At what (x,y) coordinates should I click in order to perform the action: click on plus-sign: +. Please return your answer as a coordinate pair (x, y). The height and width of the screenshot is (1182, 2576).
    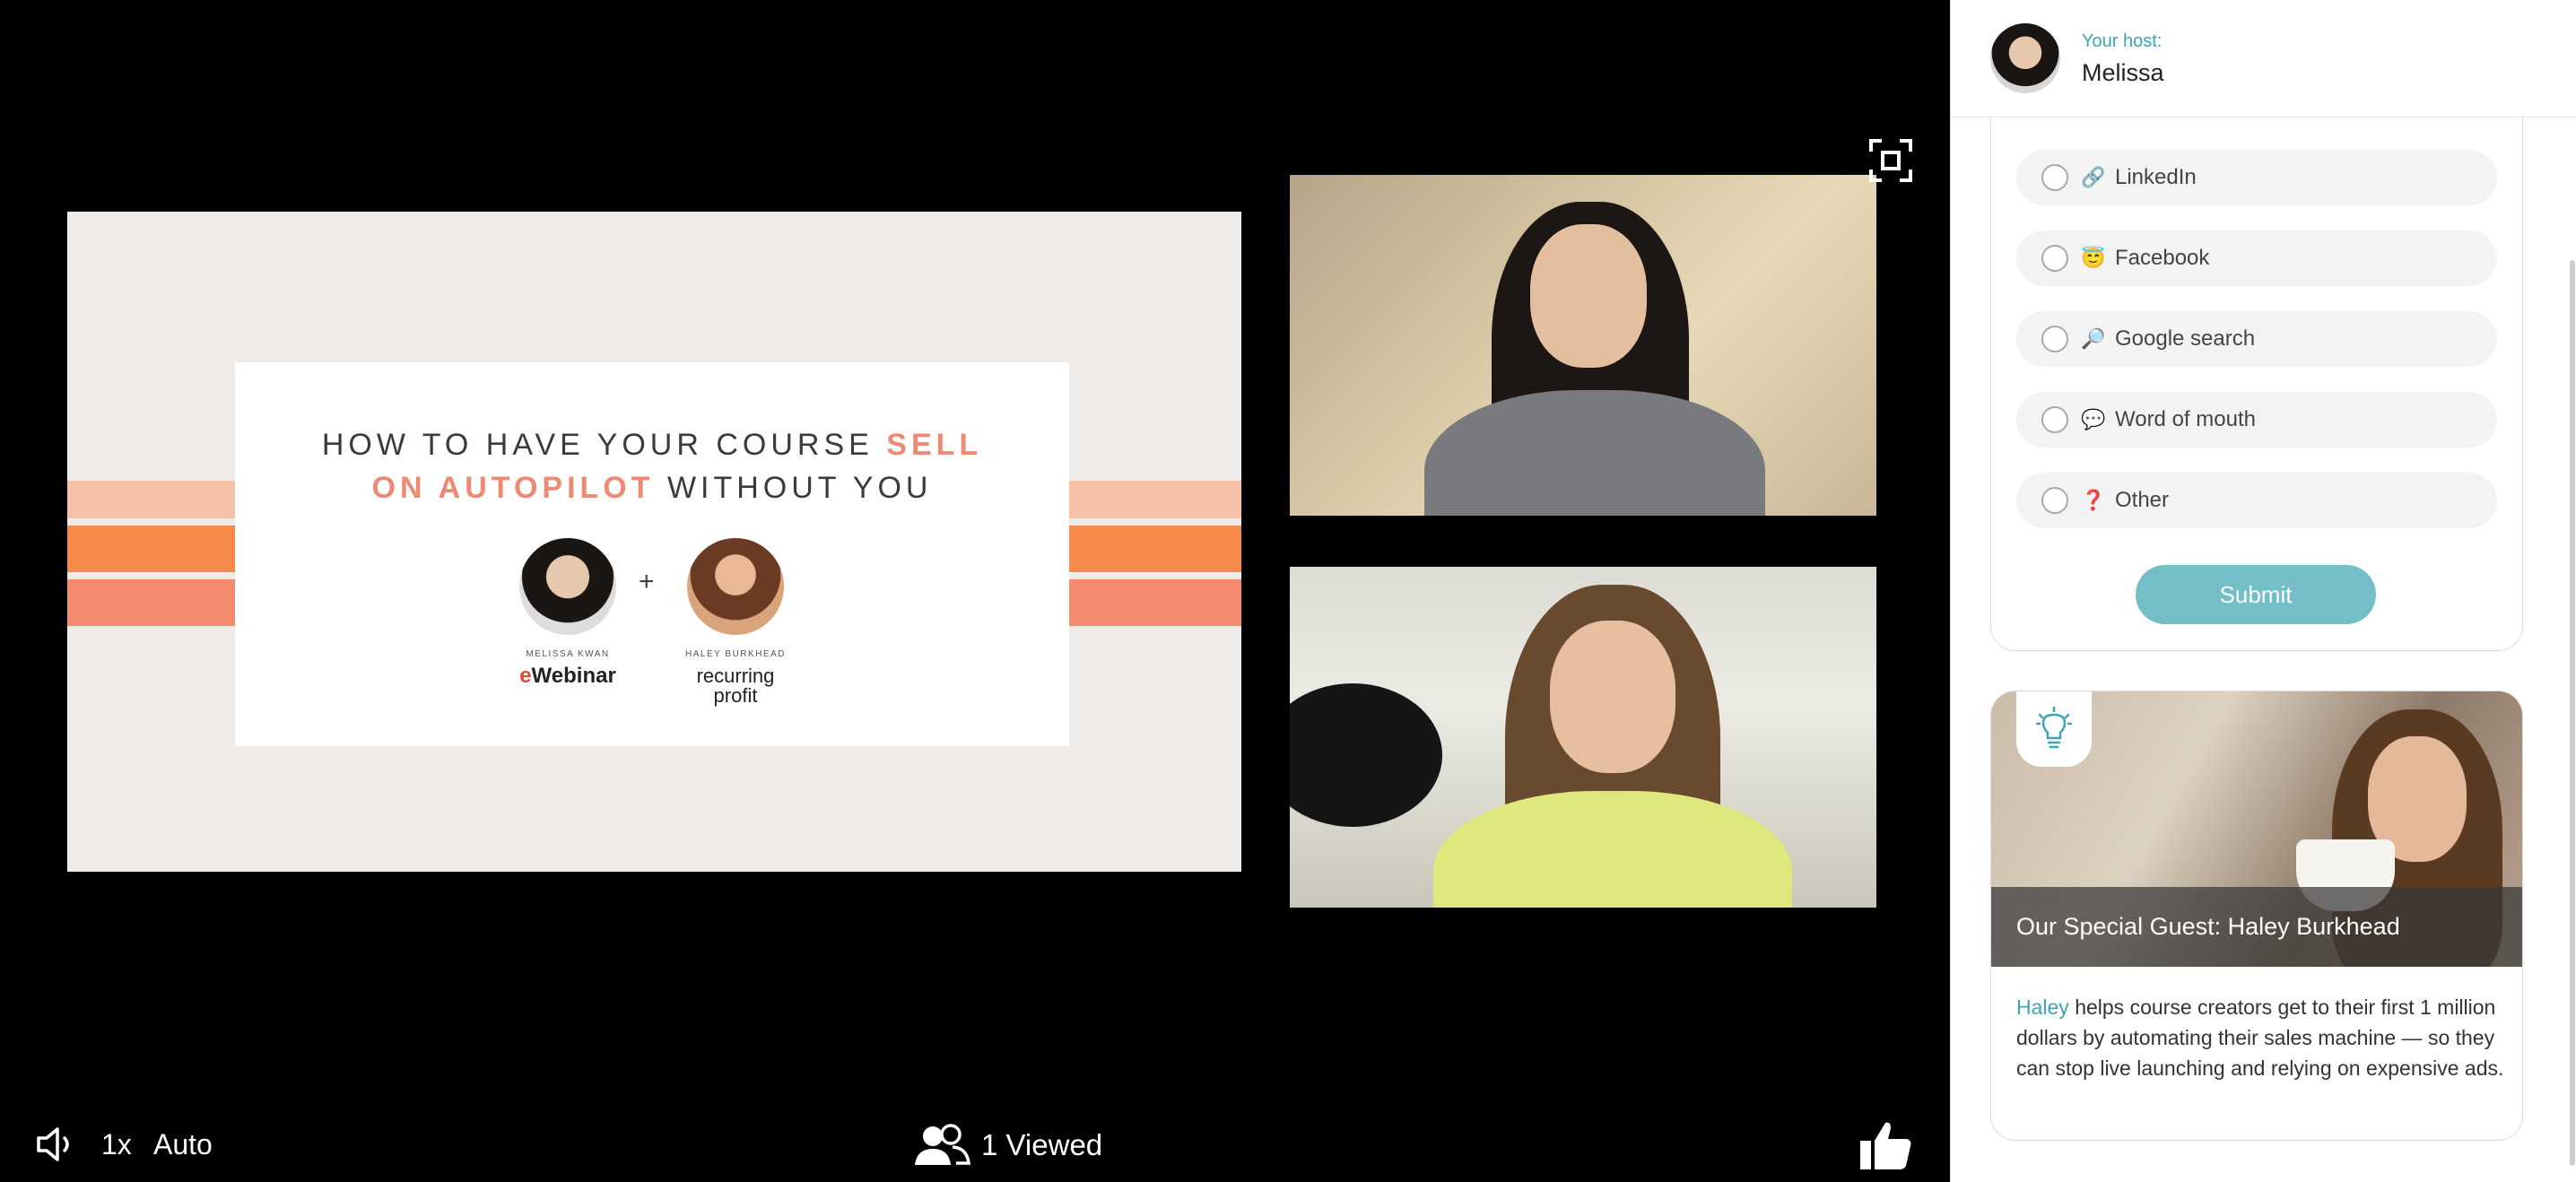
    Looking at the image, I should click on (647, 581).